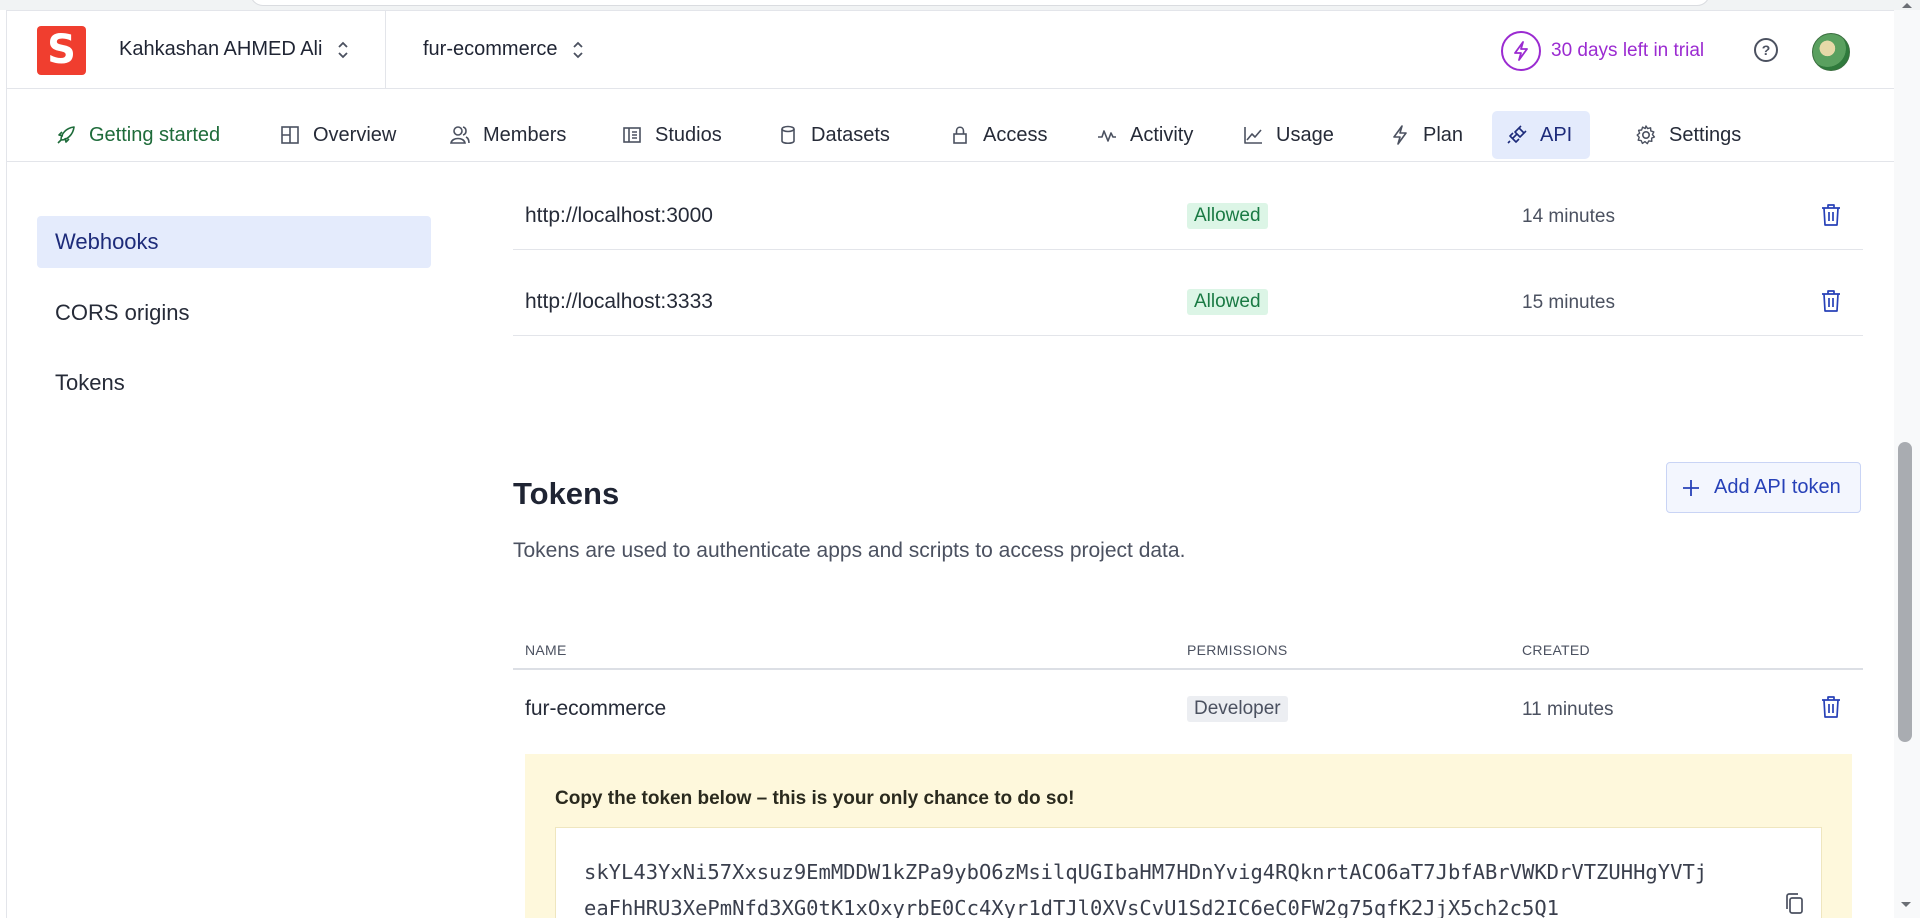  What do you see at coordinates (1777, 487) in the screenshot?
I see `button-label: Add API token` at bounding box center [1777, 487].